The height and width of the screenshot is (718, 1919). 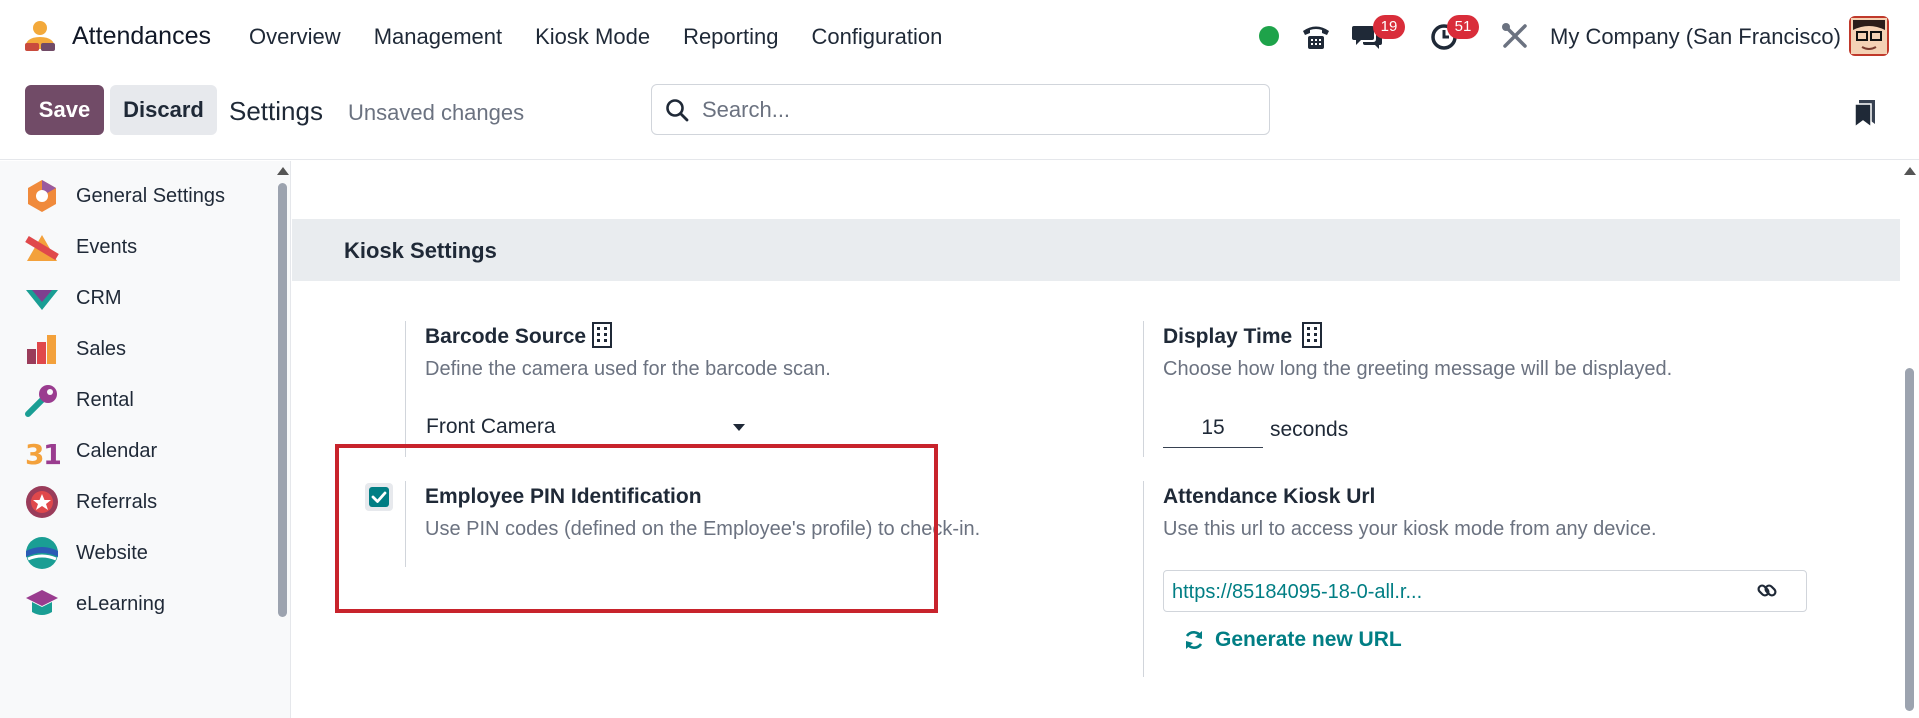 I want to click on menu-reporting: Reporting, so click(x=730, y=37).